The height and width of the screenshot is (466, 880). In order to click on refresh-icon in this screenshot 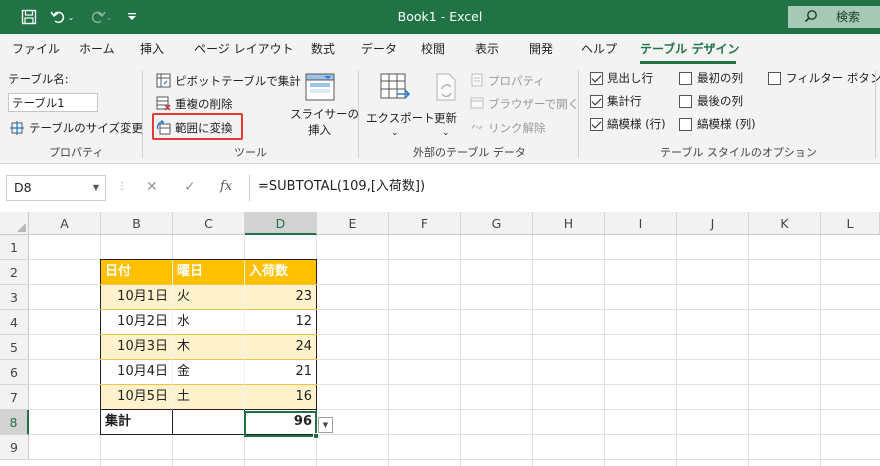, I will do `click(447, 88)`.